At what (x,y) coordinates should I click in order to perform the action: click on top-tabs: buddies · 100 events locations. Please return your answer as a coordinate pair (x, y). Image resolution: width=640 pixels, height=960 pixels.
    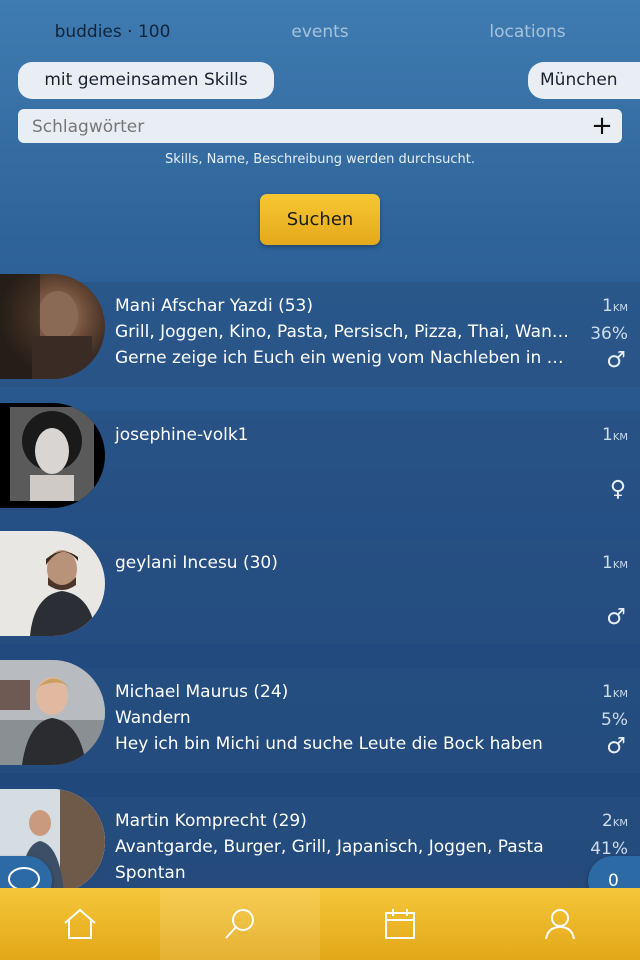
    Looking at the image, I should click on (320, 32).